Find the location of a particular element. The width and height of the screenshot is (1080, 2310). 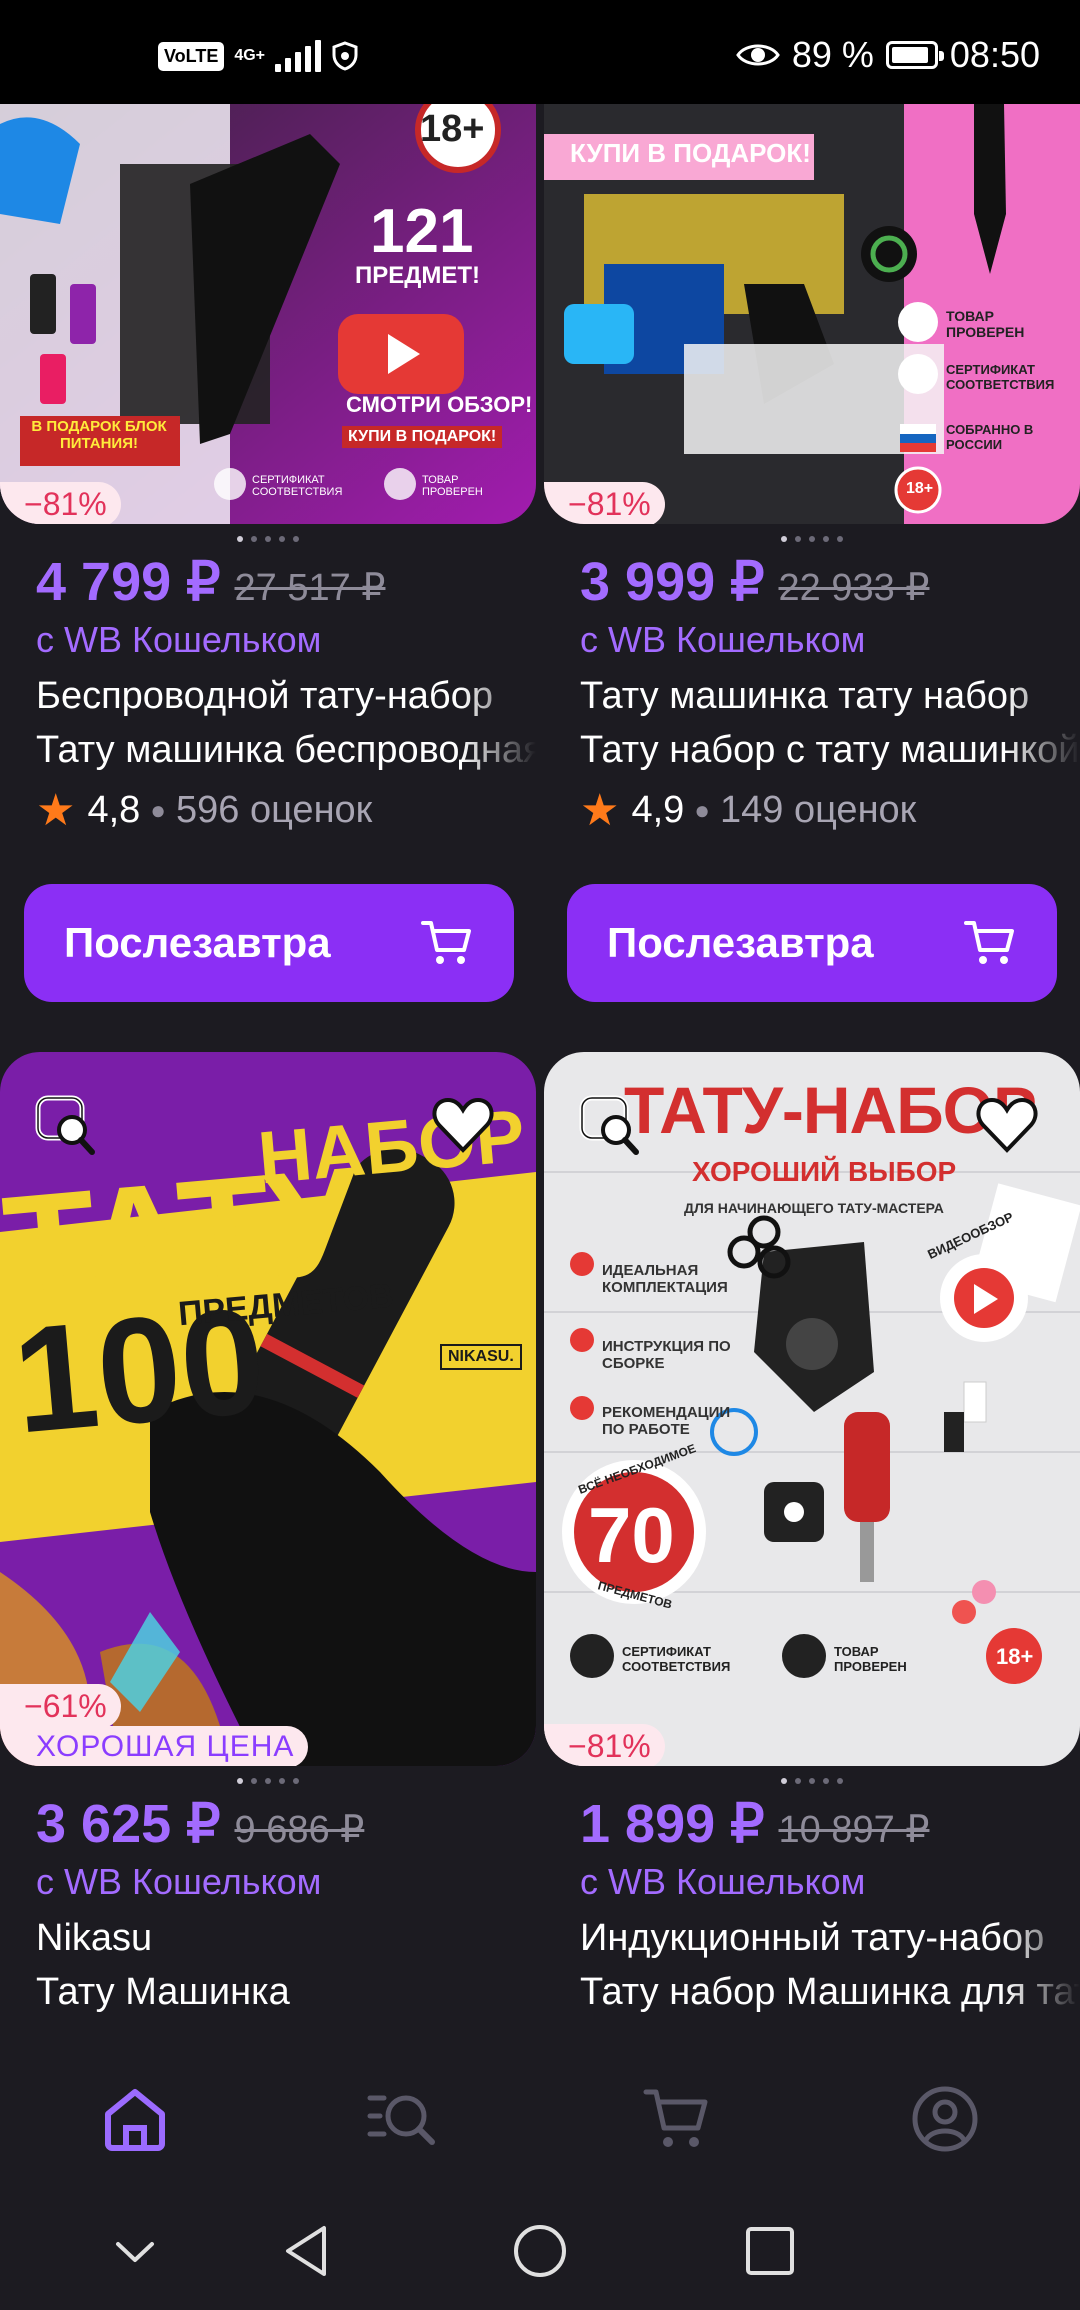

eye-comfort-icon is located at coordinates (758, 55).